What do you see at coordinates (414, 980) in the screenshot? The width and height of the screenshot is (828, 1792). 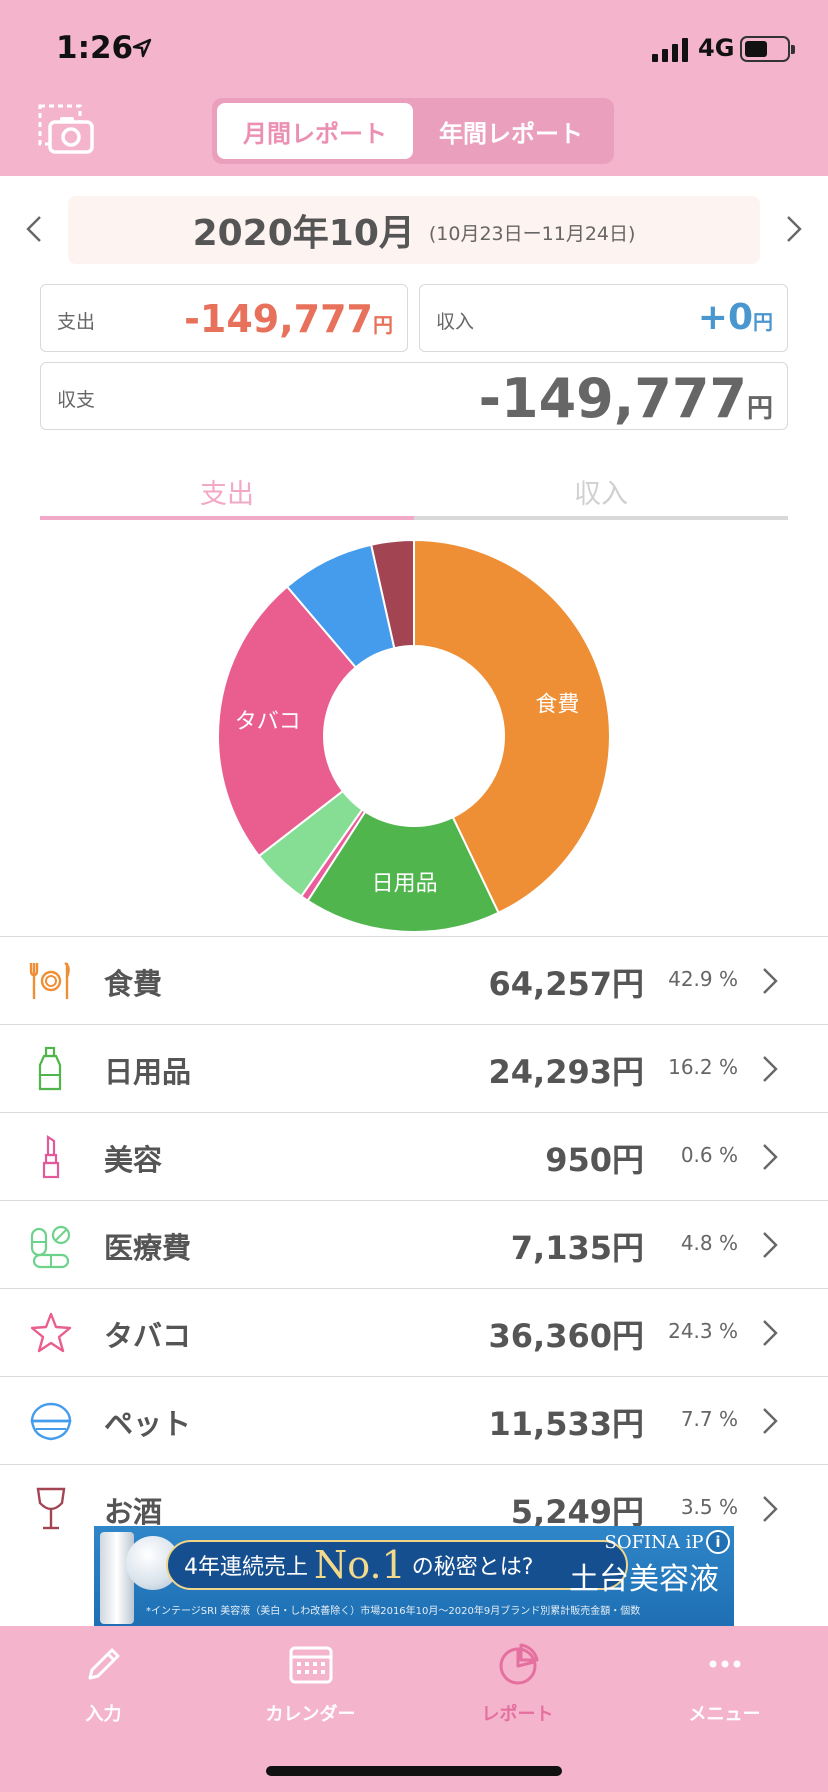 I see `category-row: 食費 64,257円 42.9 %` at bounding box center [414, 980].